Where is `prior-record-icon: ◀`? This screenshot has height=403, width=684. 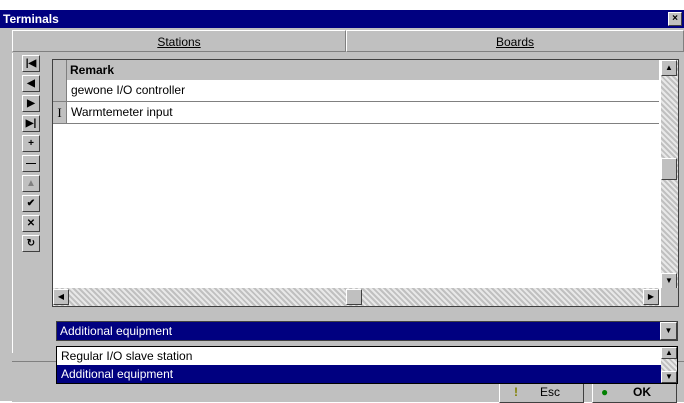
prior-record-icon: ◀ is located at coordinates (31, 83).